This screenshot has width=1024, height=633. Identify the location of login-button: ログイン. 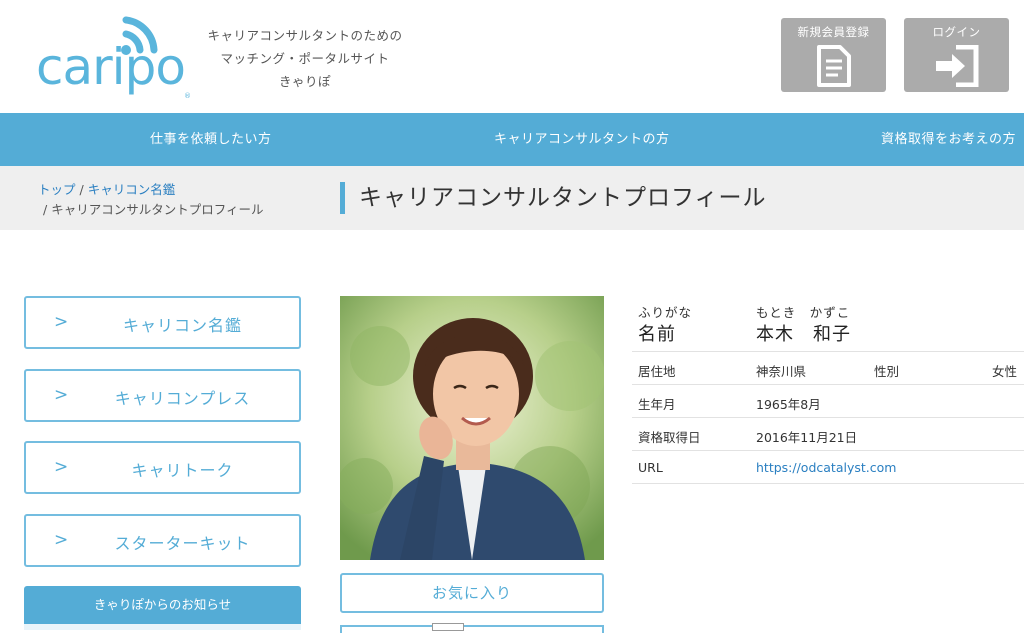
(956, 55).